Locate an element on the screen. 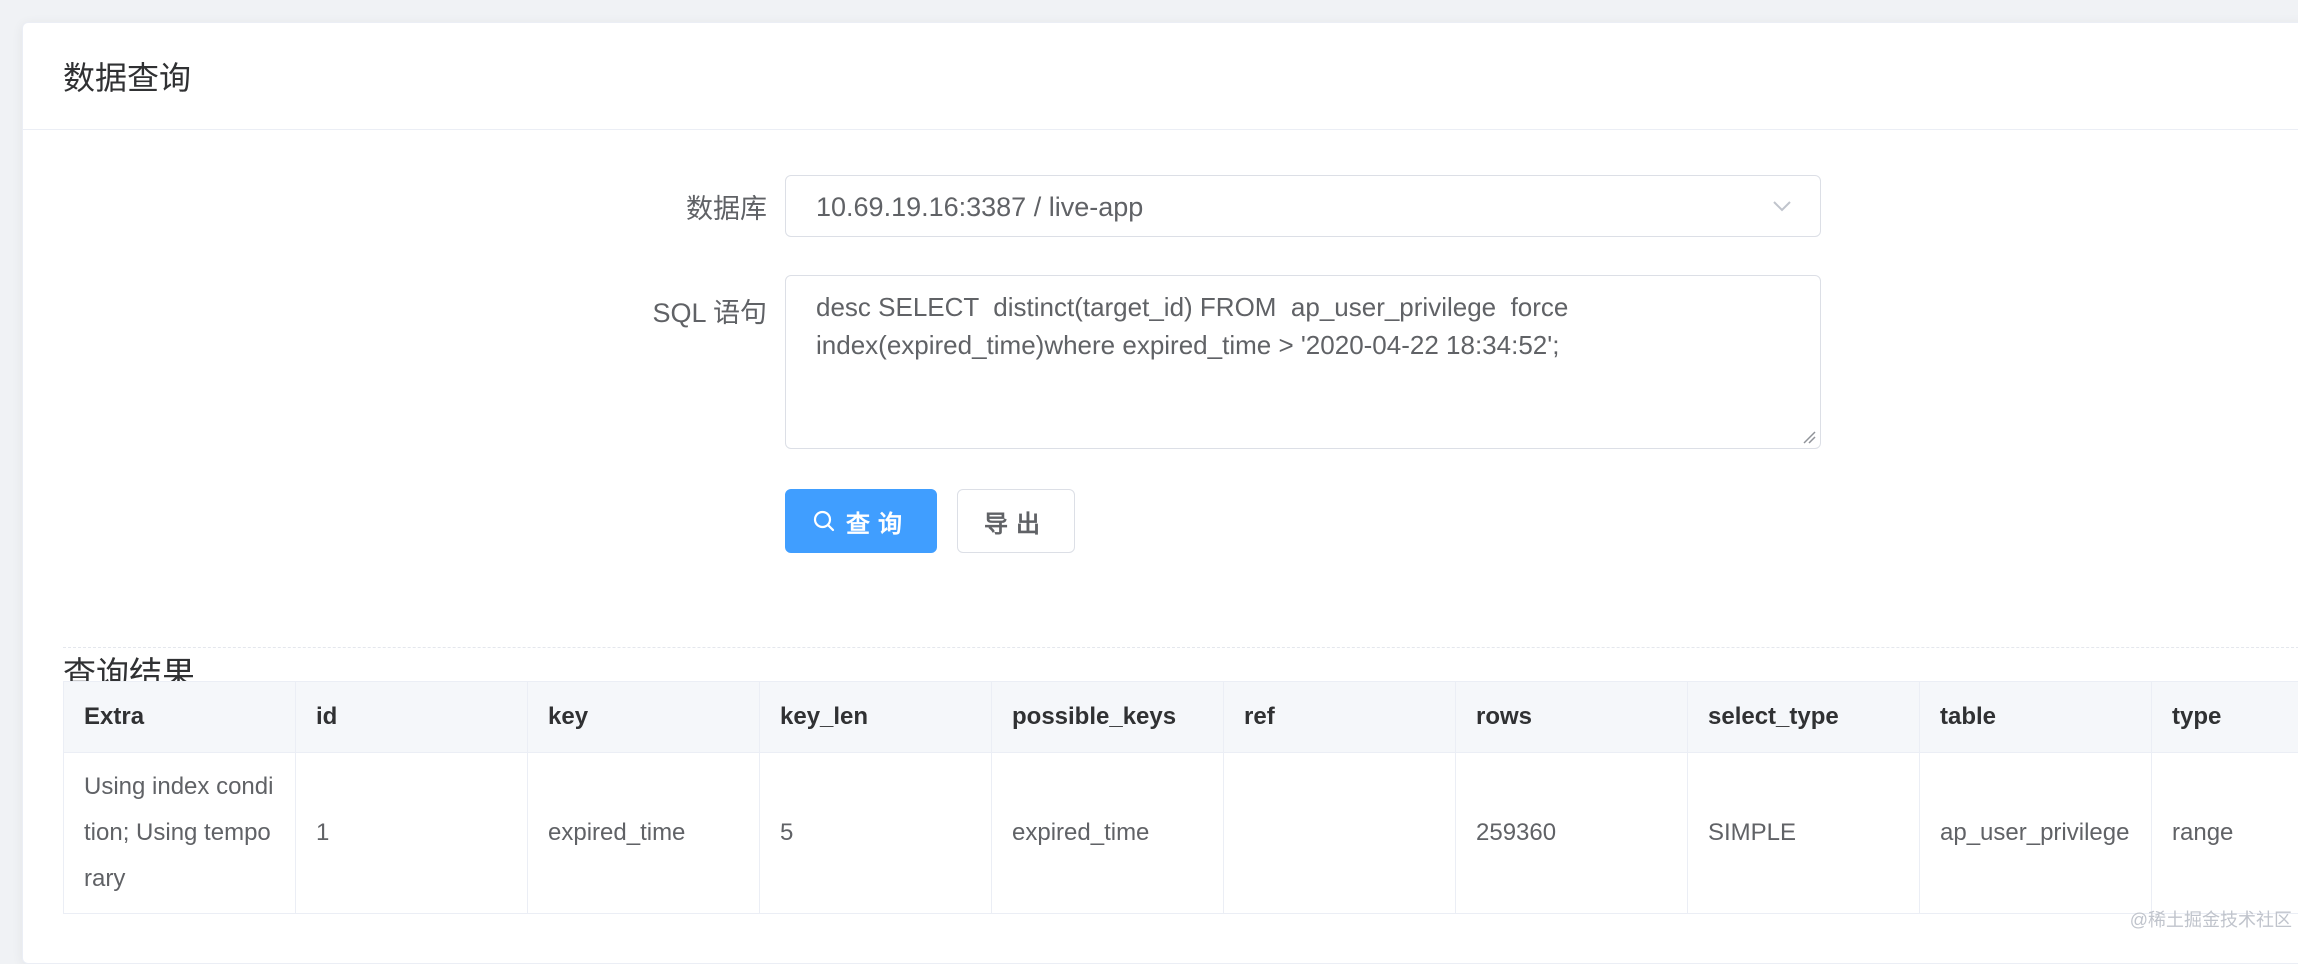 This screenshot has width=2298, height=964. column-header-table: table is located at coordinates (2036, 717).